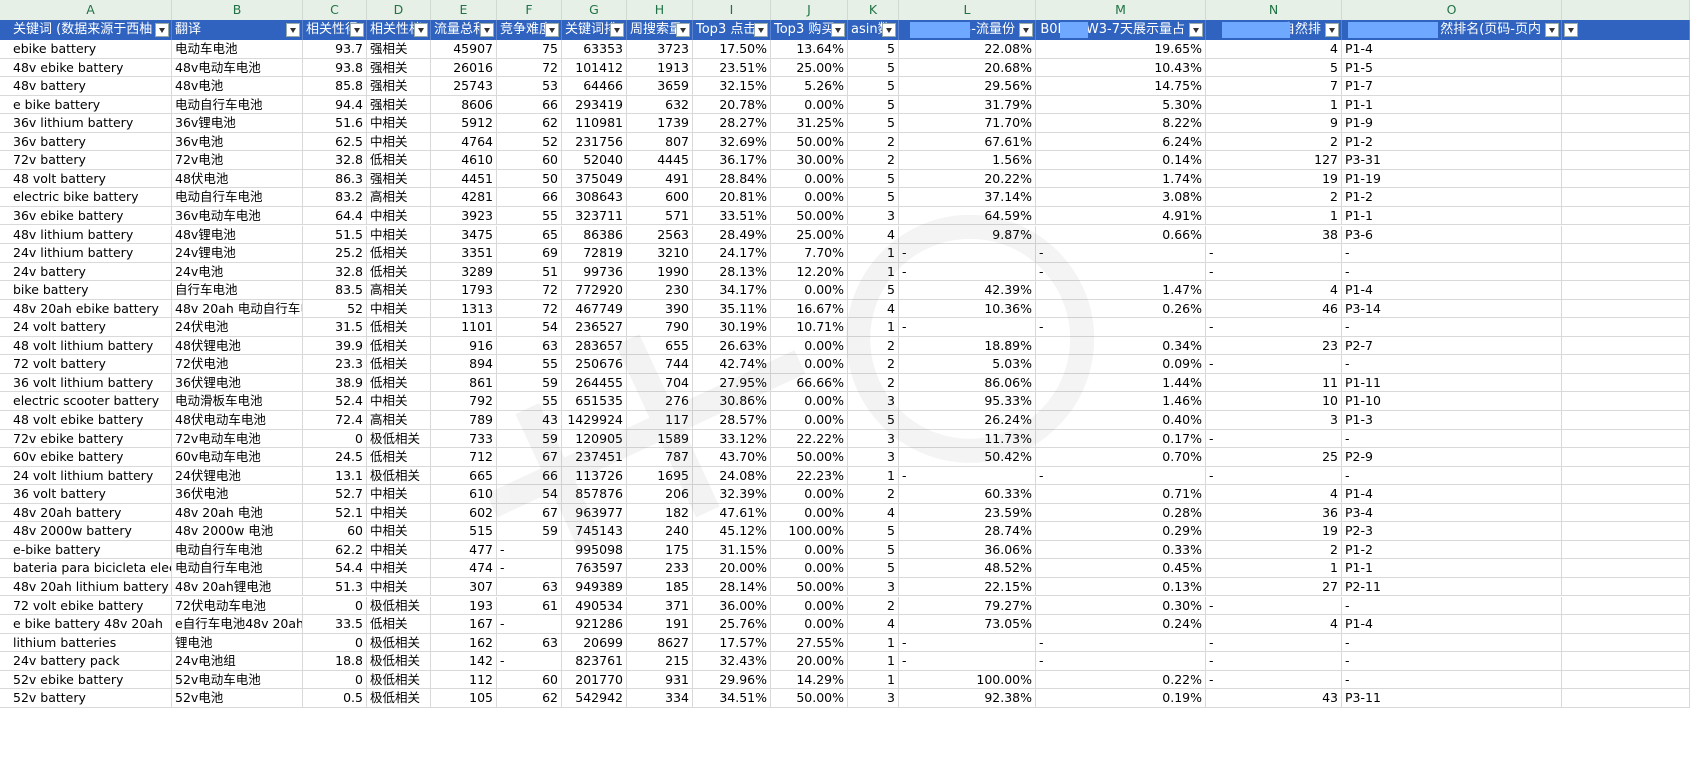  I want to click on cell-impression-share: 3.08%, so click(1121, 197).